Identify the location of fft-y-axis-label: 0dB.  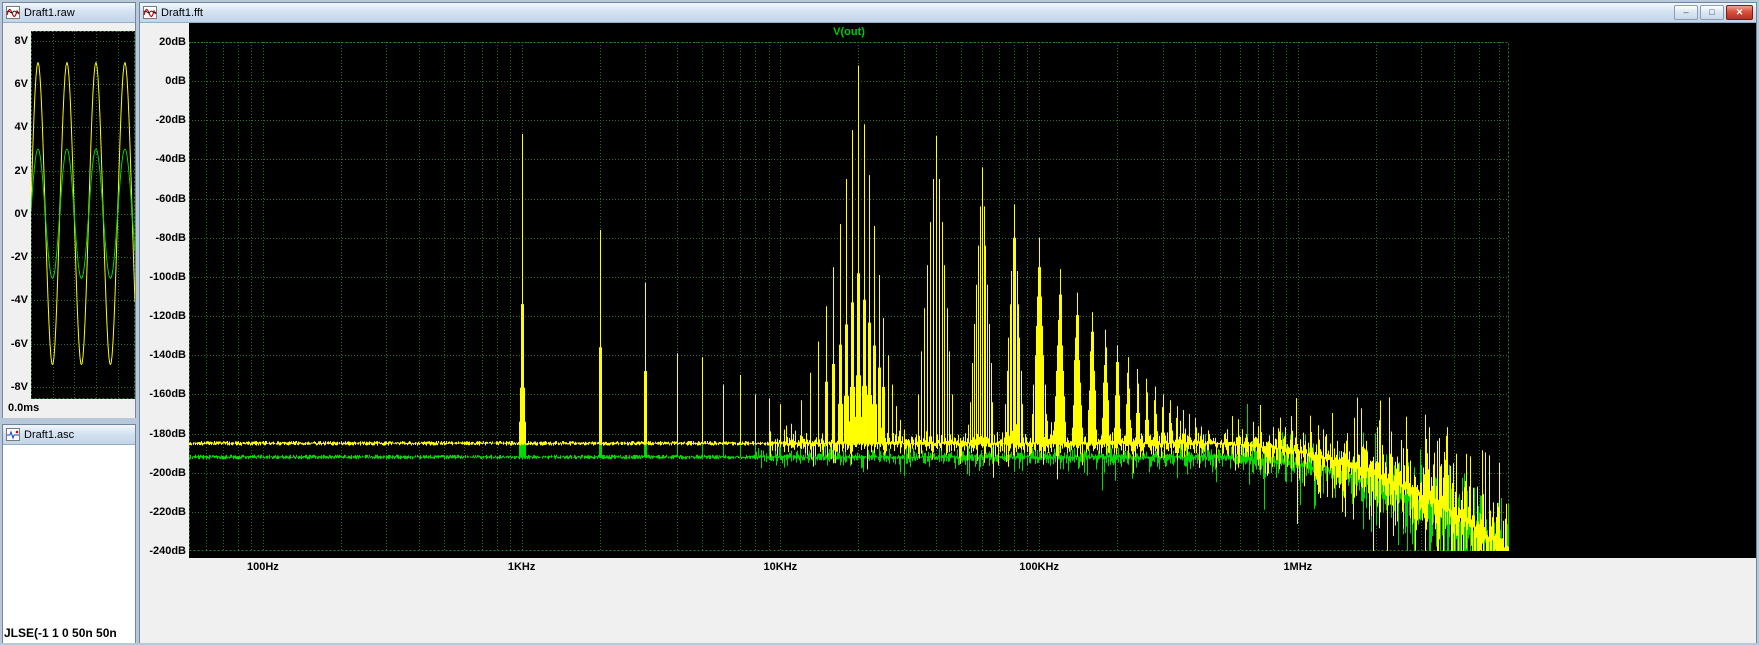
(175, 81).